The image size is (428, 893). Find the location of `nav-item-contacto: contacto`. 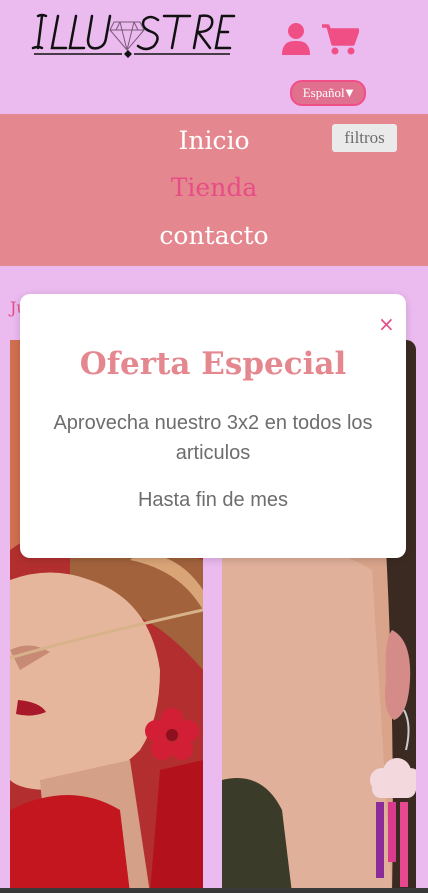

nav-item-contacto: contacto is located at coordinates (214, 235).